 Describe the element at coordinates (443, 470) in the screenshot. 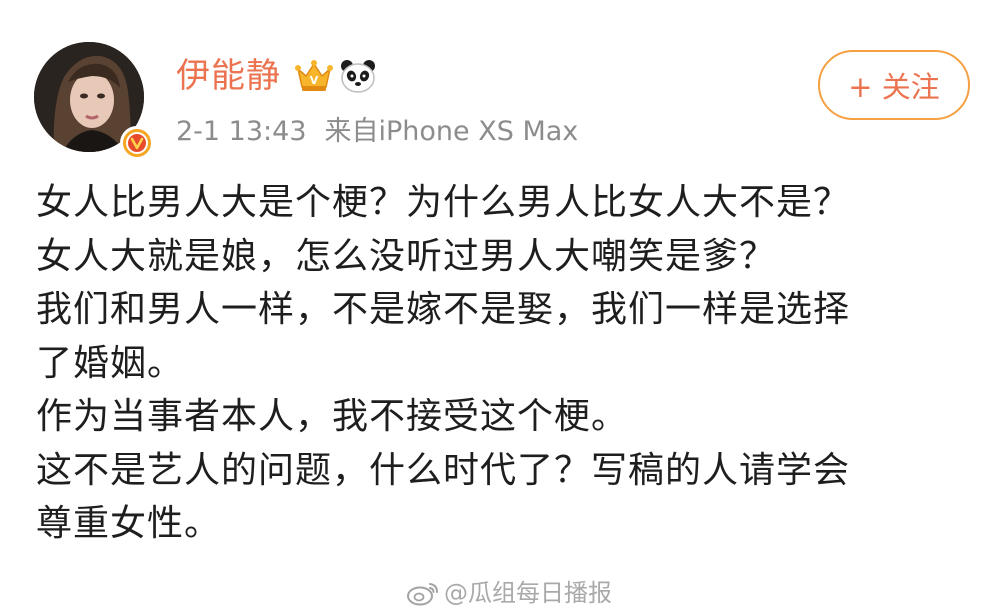

I see `post-text-line: 这不是艺人的问题，什么时代了？写稿的人请学会` at that location.